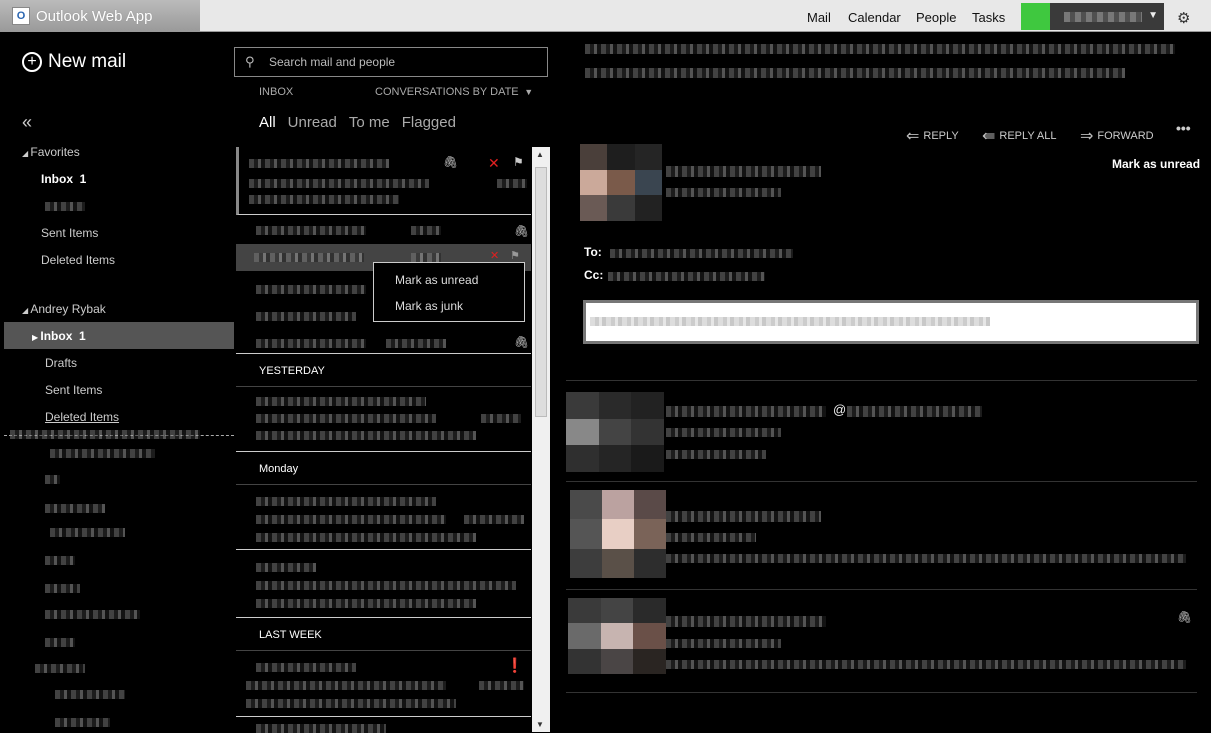  I want to click on filter-bar: All Unread To me Flagged, so click(357, 122).